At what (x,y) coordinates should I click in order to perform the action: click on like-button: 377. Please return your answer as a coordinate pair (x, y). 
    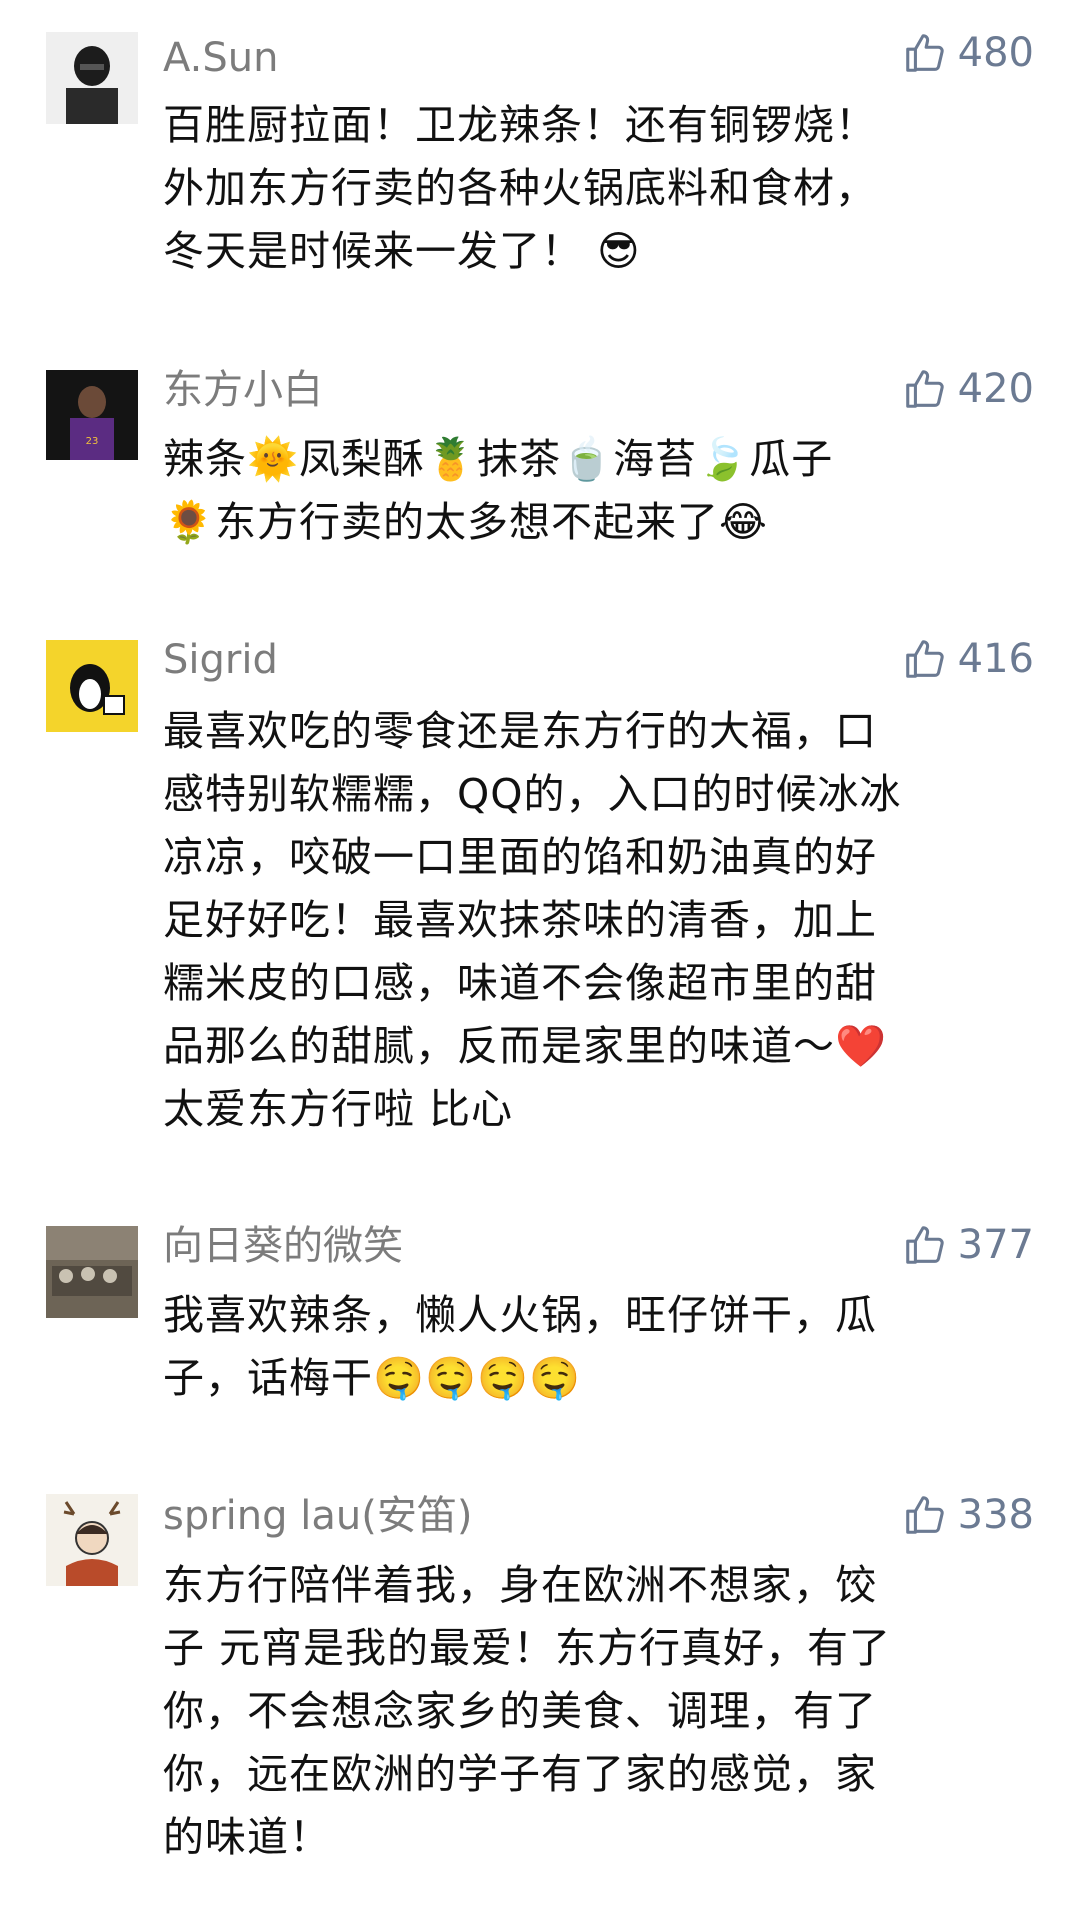
    Looking at the image, I should click on (968, 1245).